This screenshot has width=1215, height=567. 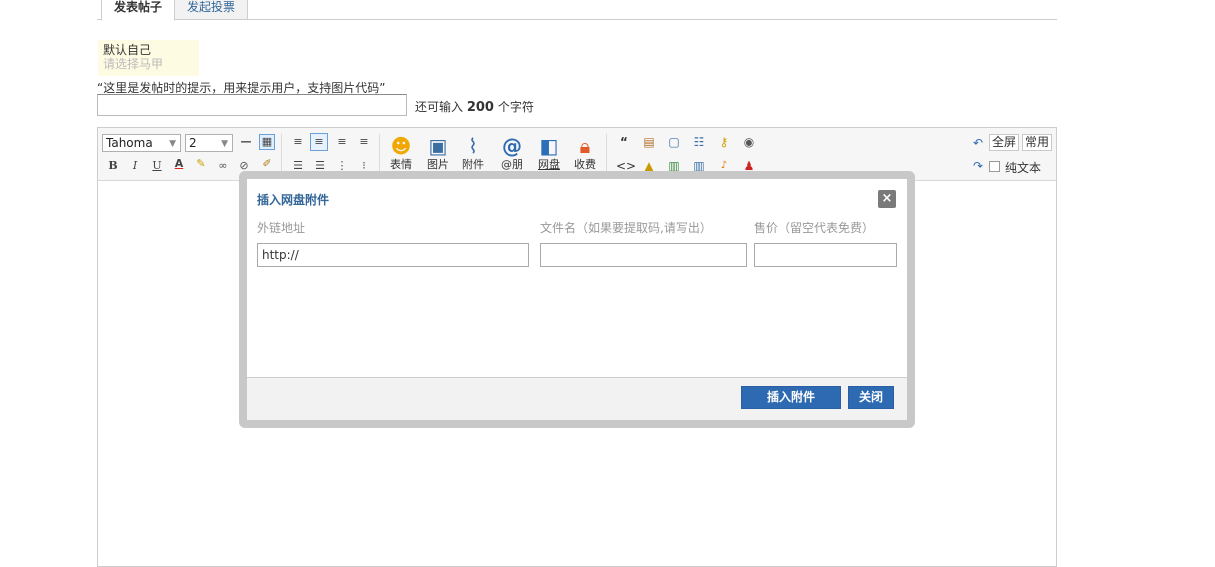 What do you see at coordinates (201, 164) in the screenshot?
I see `highlight-icon: ✎` at bounding box center [201, 164].